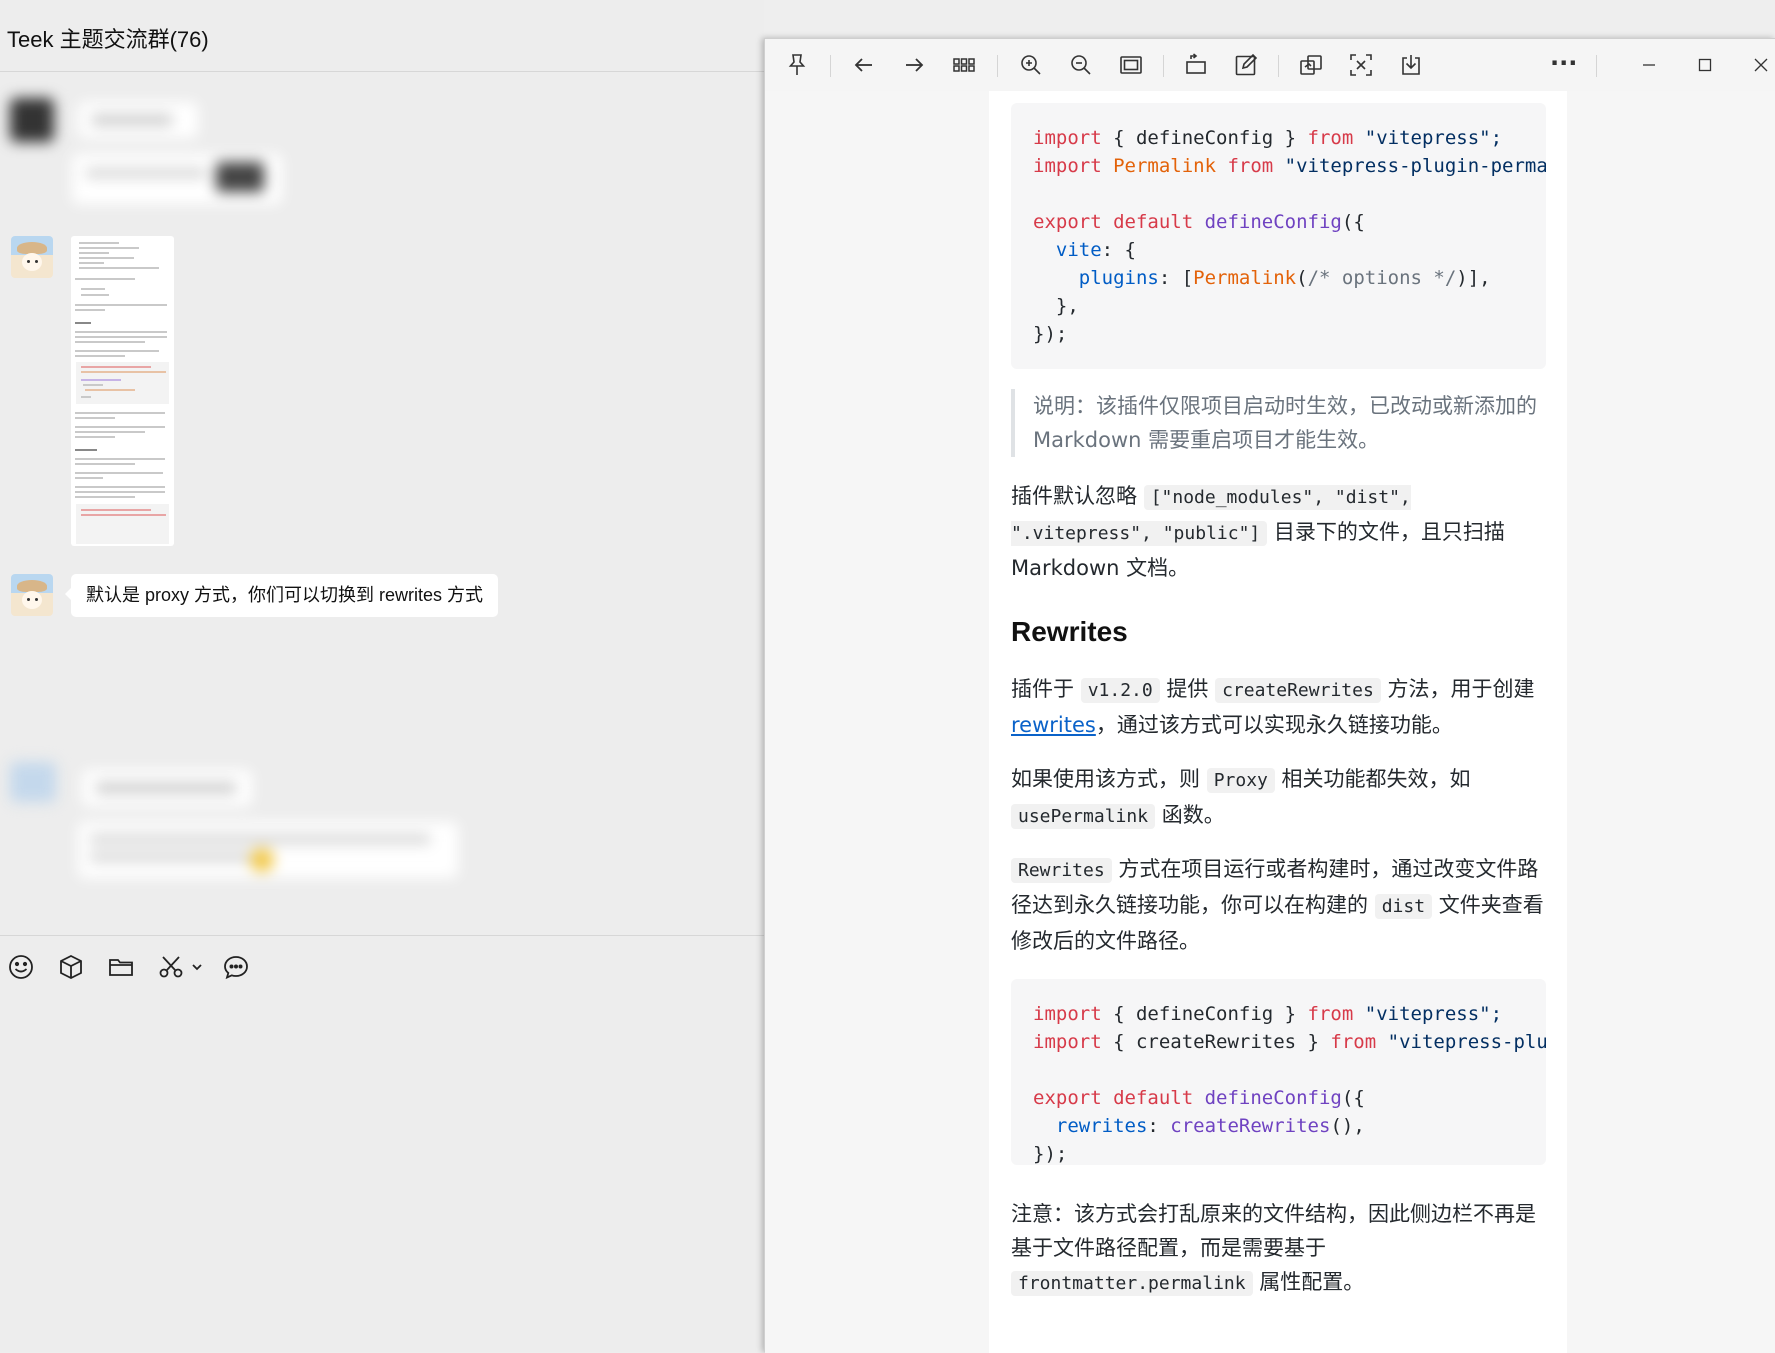 The width and height of the screenshot is (1775, 1353). Describe the element at coordinates (122, 391) in the screenshot. I see `image-thumbnail` at that location.